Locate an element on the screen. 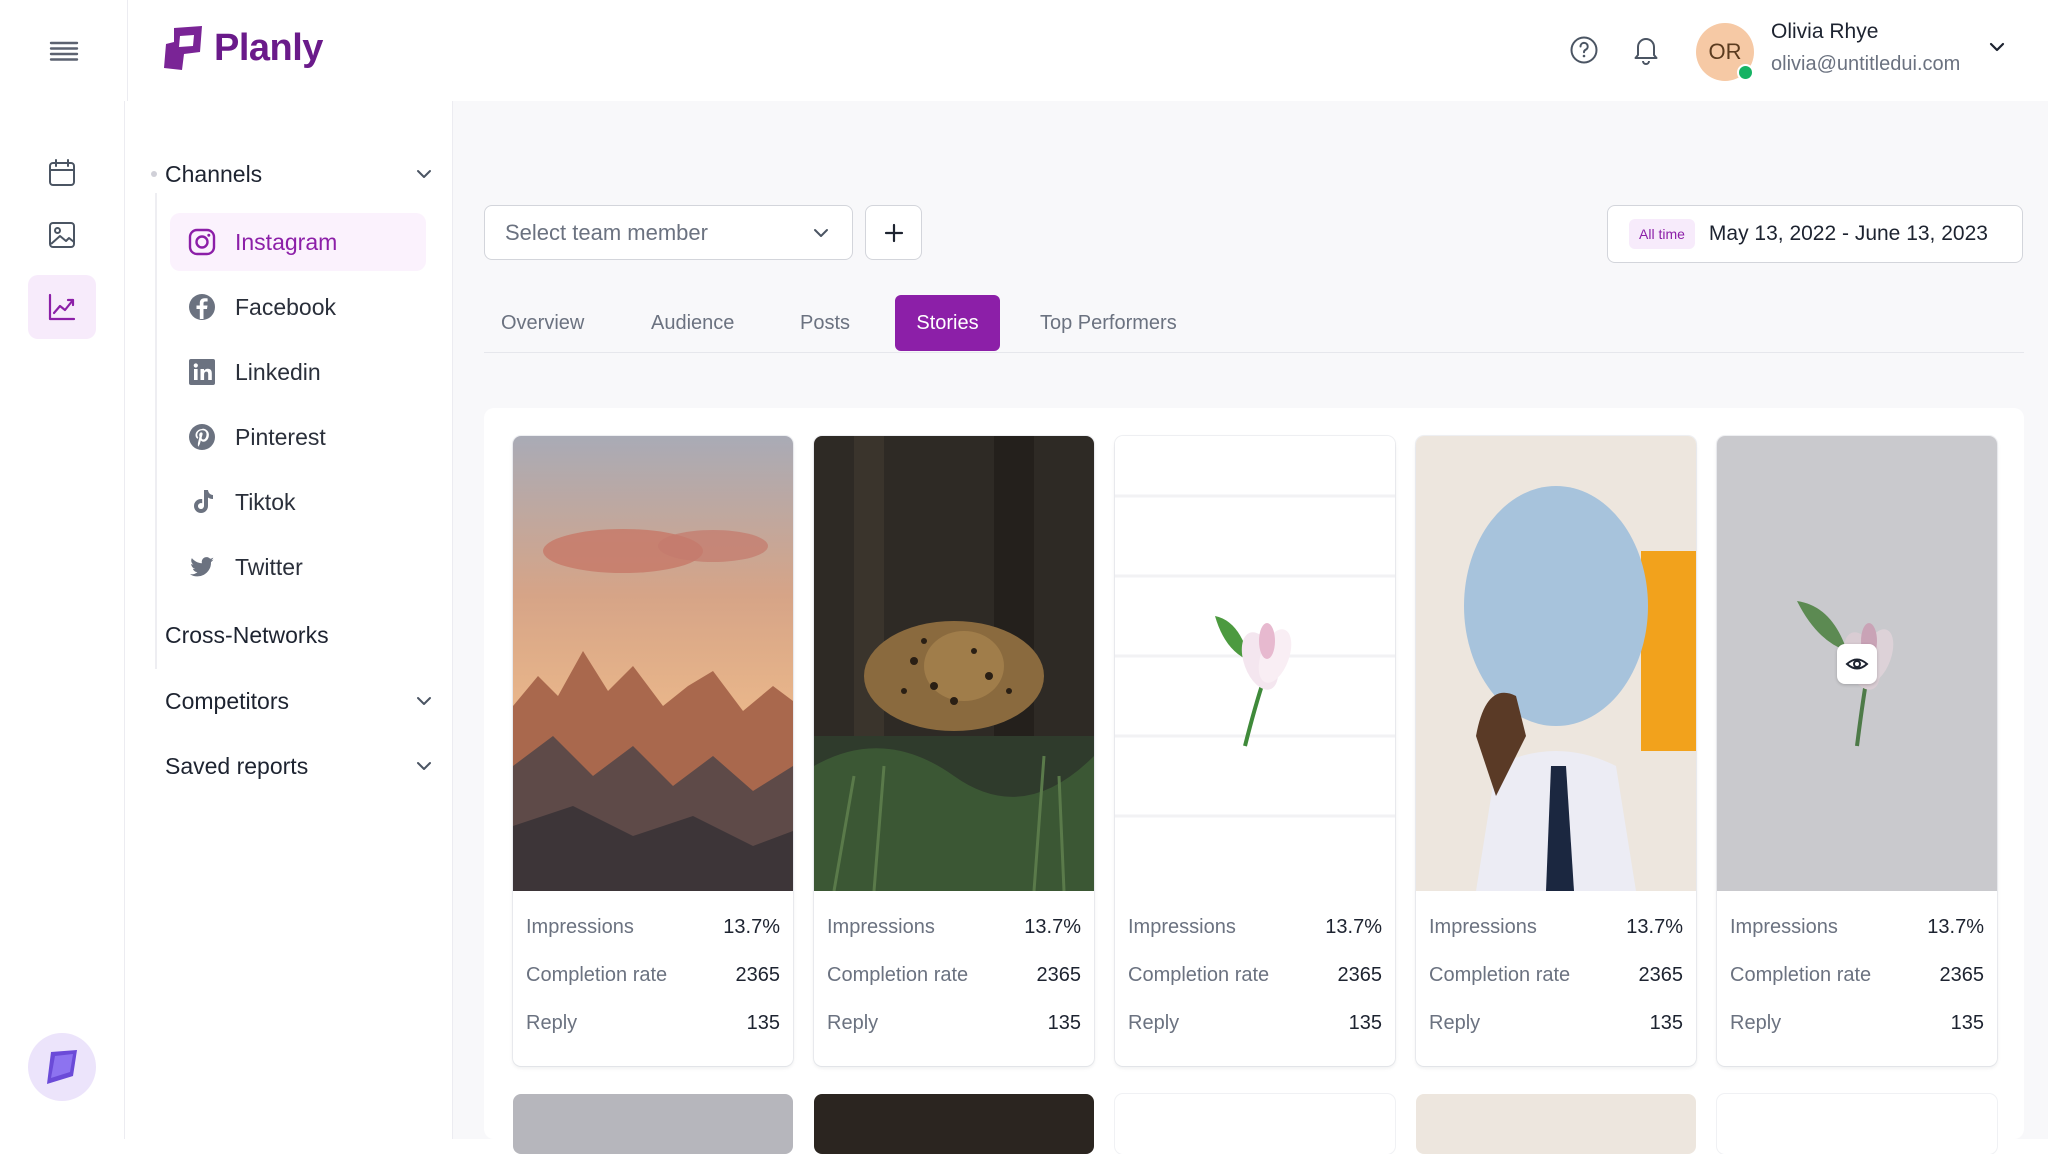 Image resolution: width=2048 pixels, height=1154 pixels. user-menu-toggle is located at coordinates (1997, 49).